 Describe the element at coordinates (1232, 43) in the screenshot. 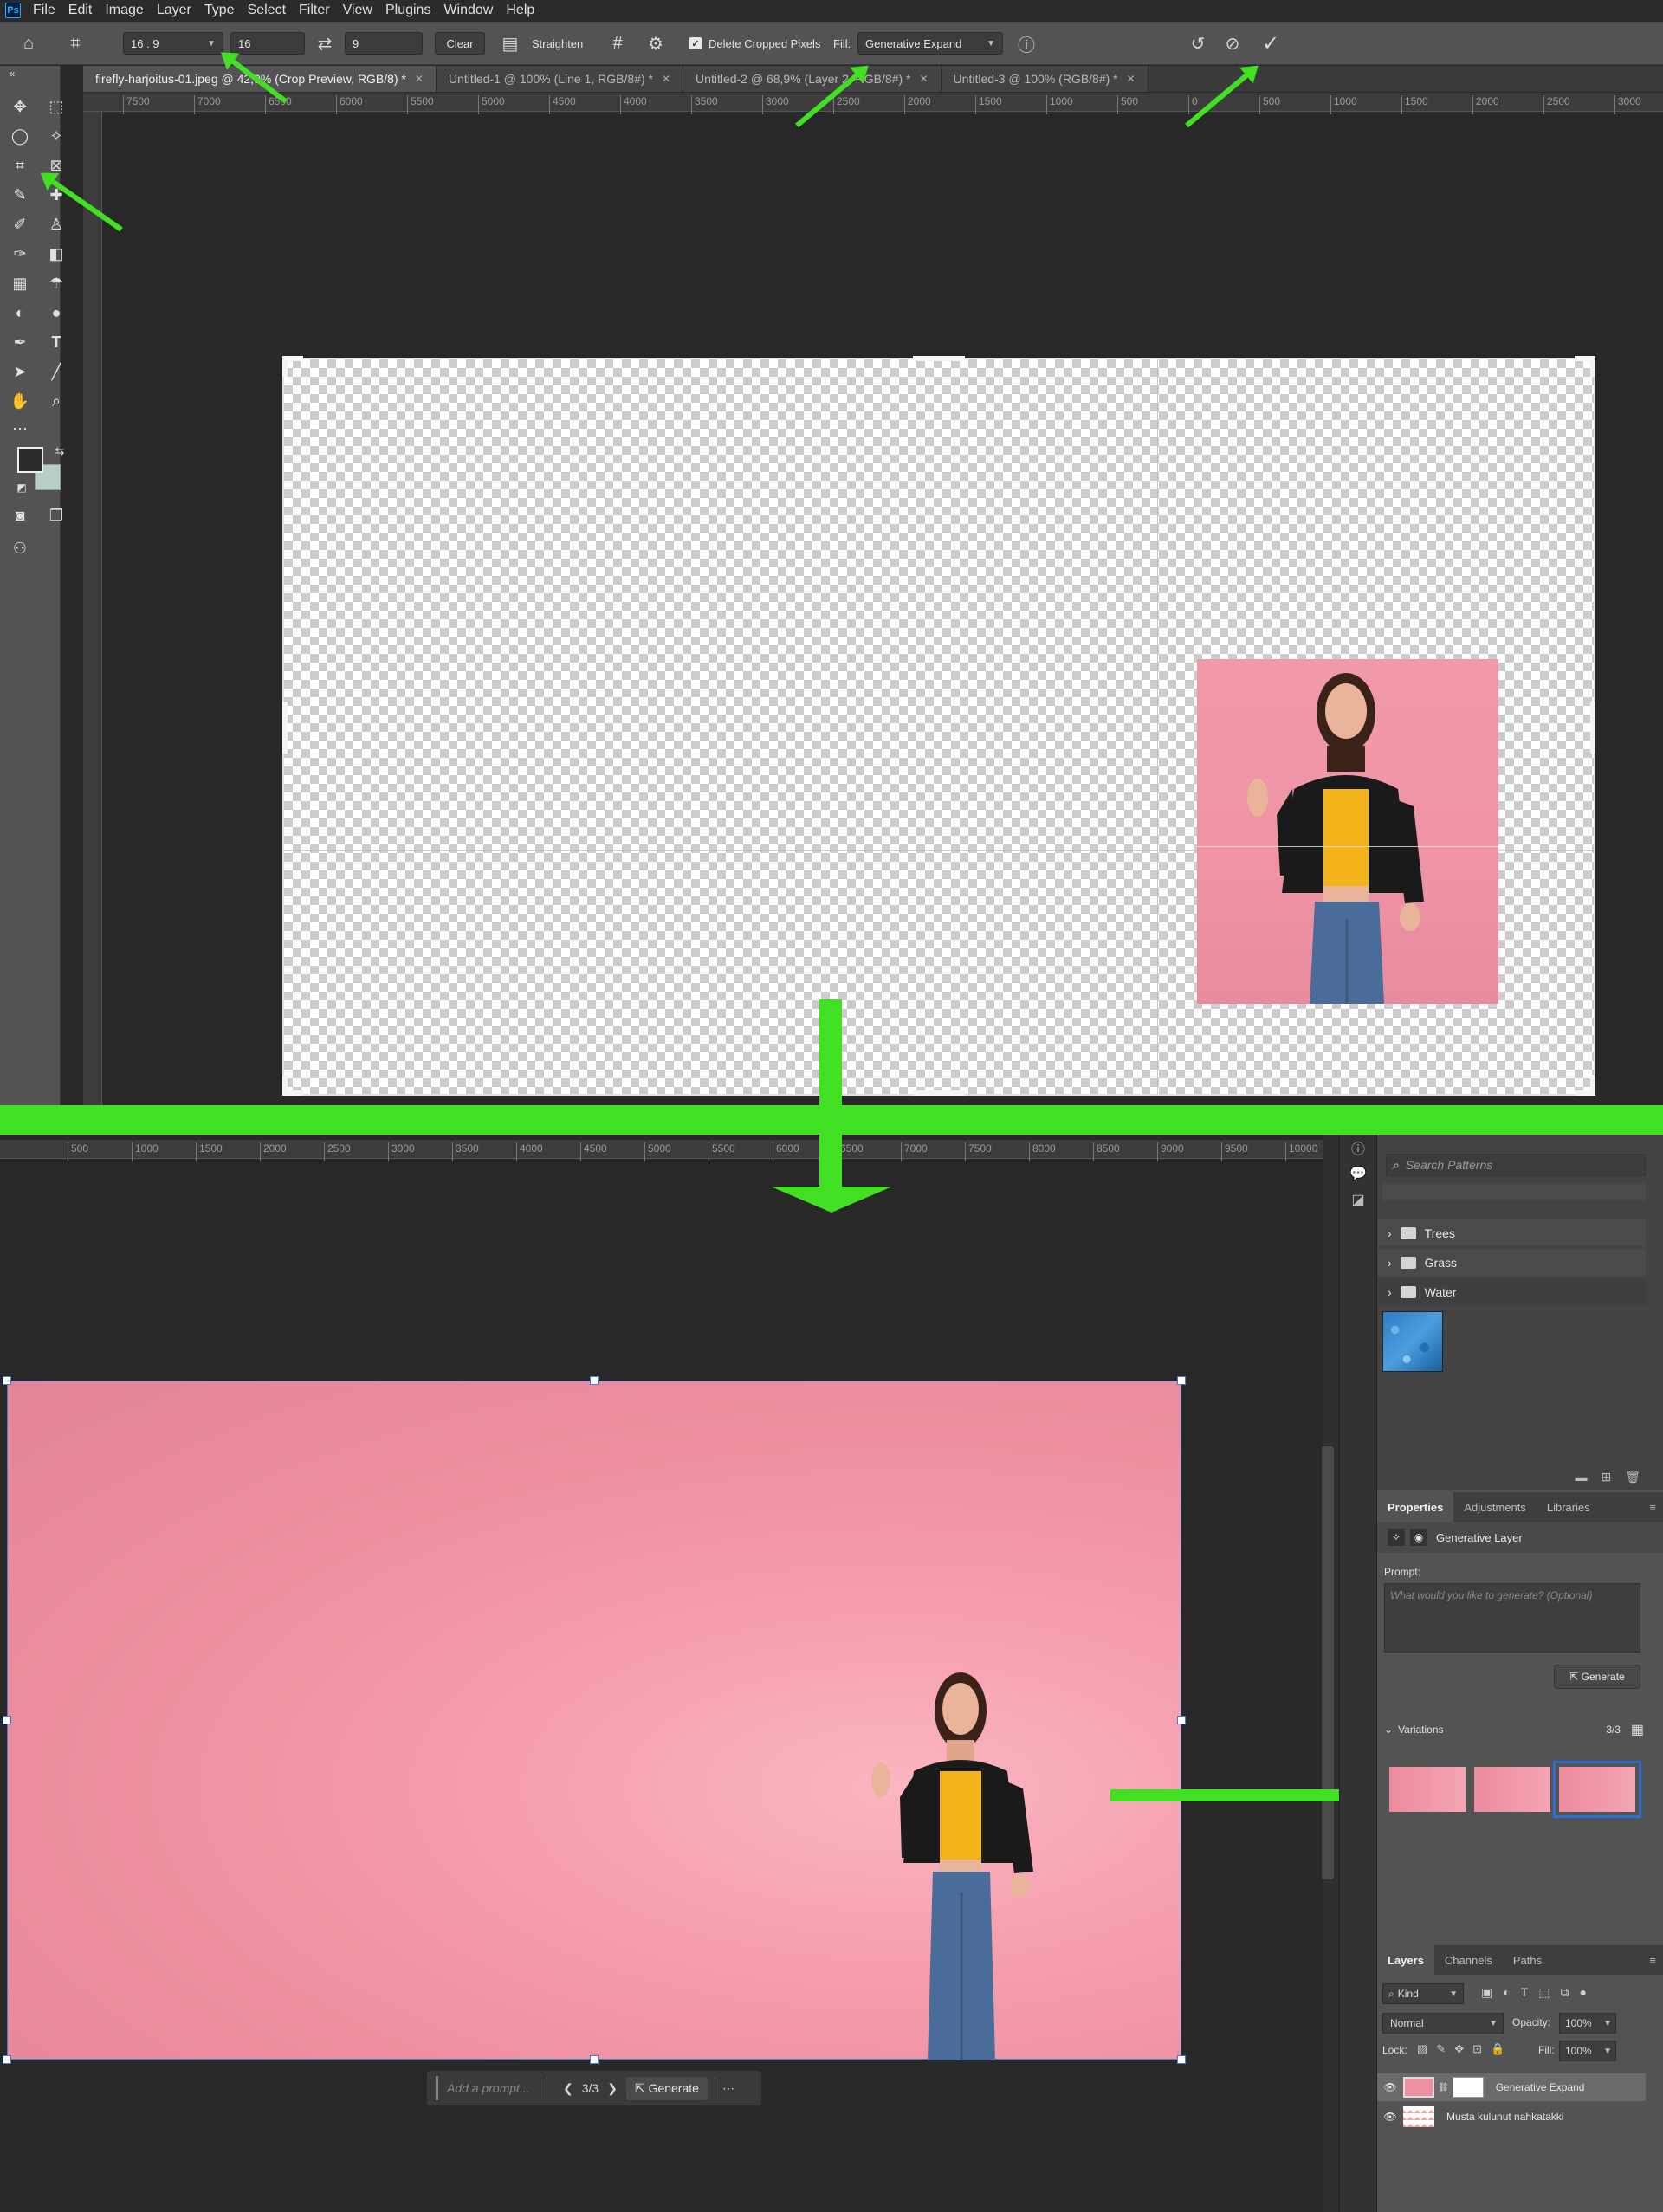

I see `cancel-icon: ⊘` at that location.